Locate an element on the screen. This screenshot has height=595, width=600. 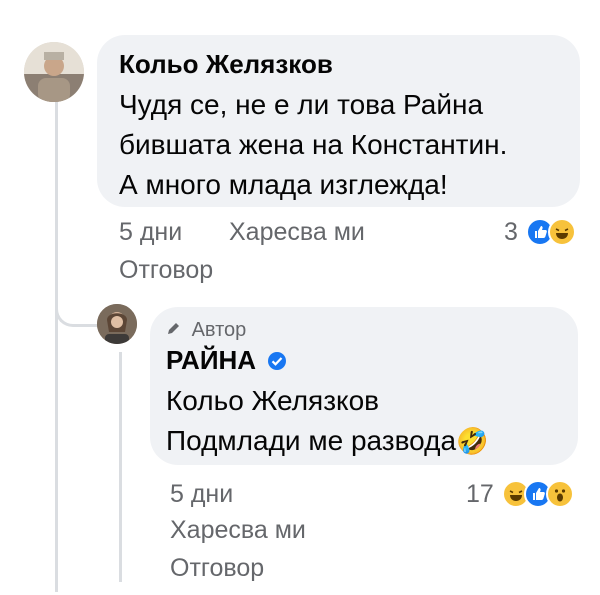
reply-avatar is located at coordinates (117, 324).